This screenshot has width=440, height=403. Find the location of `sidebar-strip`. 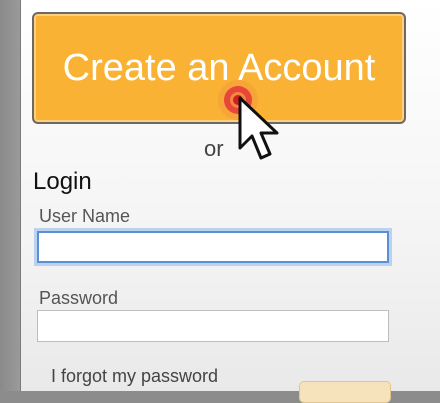

sidebar-strip is located at coordinates (10, 195).